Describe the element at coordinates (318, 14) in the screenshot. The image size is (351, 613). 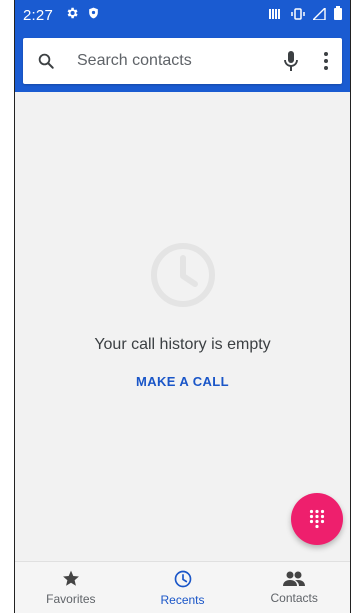
I see `signal-icon` at that location.